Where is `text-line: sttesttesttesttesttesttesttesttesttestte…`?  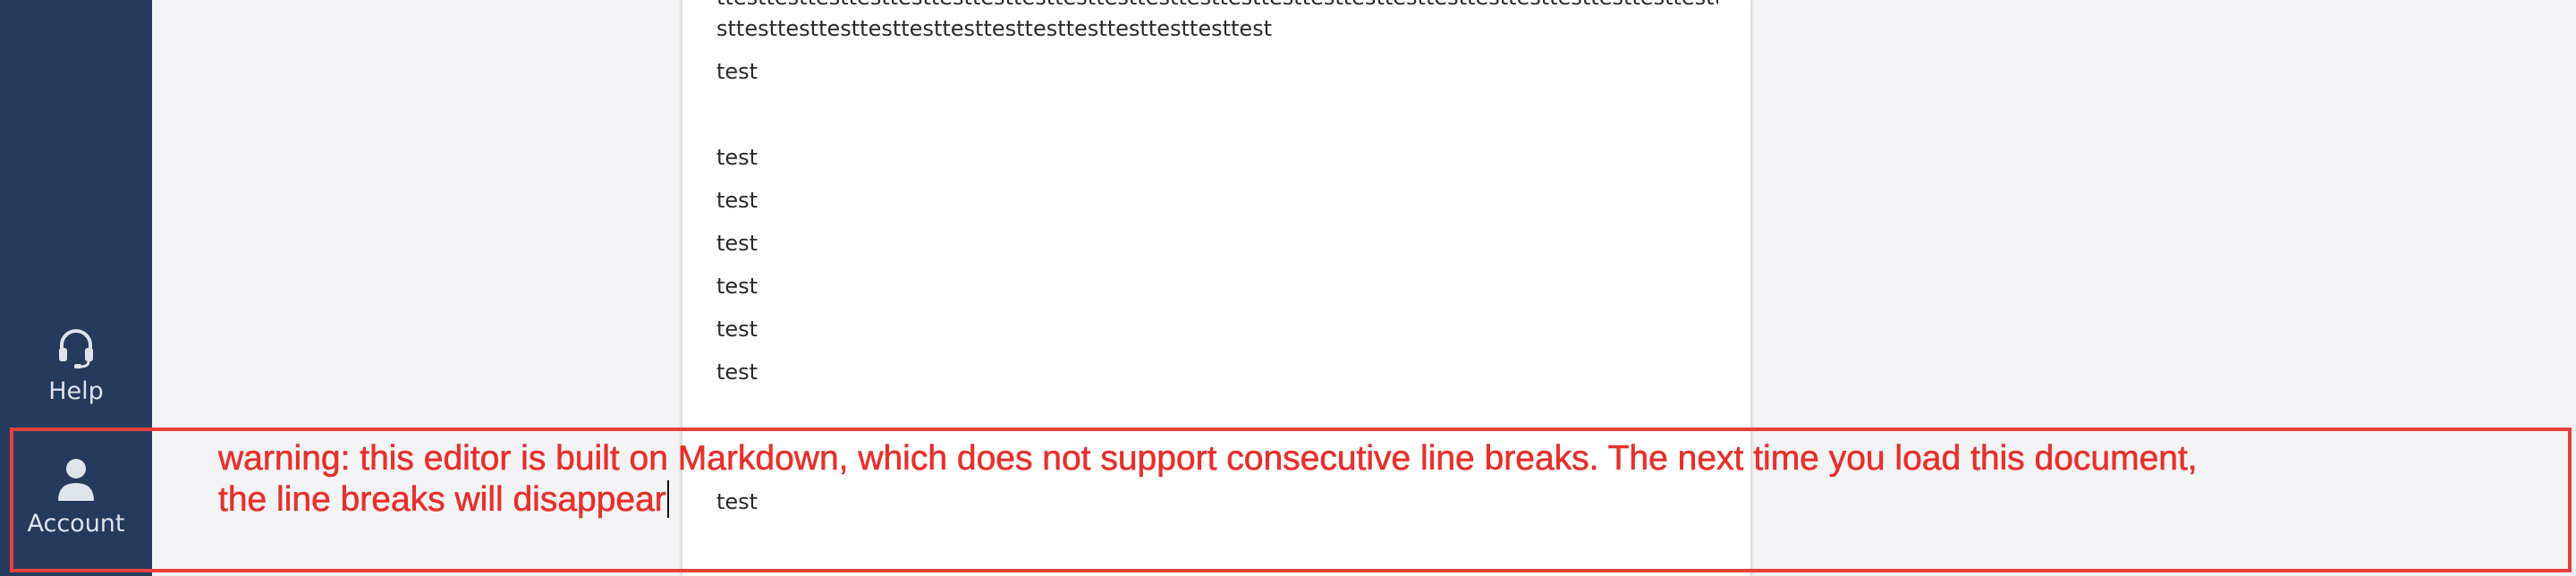 text-line: sttesttesttesttesttesttesttesttesttestte… is located at coordinates (994, 29).